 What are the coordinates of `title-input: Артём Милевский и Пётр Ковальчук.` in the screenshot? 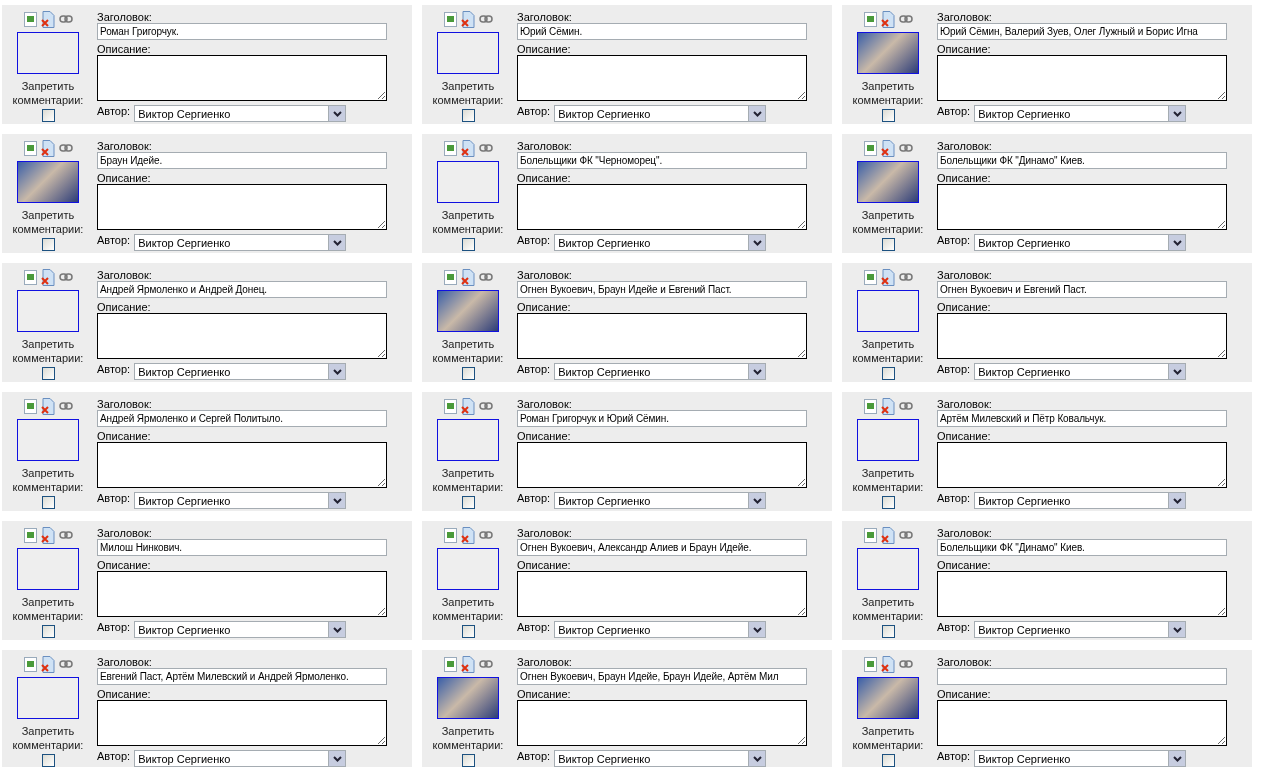 It's located at (1082, 418).